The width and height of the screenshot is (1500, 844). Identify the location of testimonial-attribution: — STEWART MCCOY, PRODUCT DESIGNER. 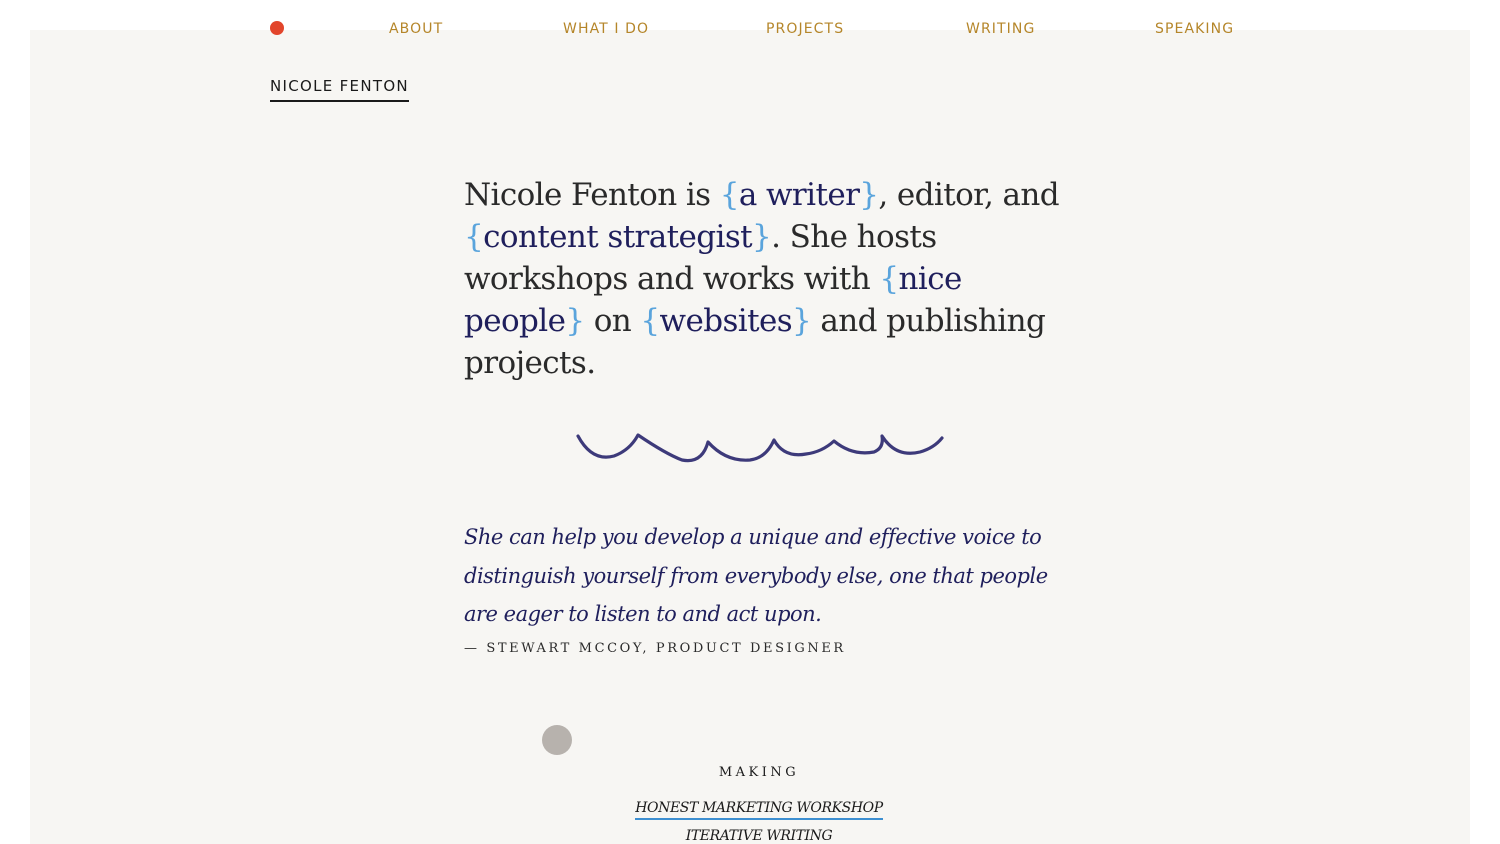
(655, 648).